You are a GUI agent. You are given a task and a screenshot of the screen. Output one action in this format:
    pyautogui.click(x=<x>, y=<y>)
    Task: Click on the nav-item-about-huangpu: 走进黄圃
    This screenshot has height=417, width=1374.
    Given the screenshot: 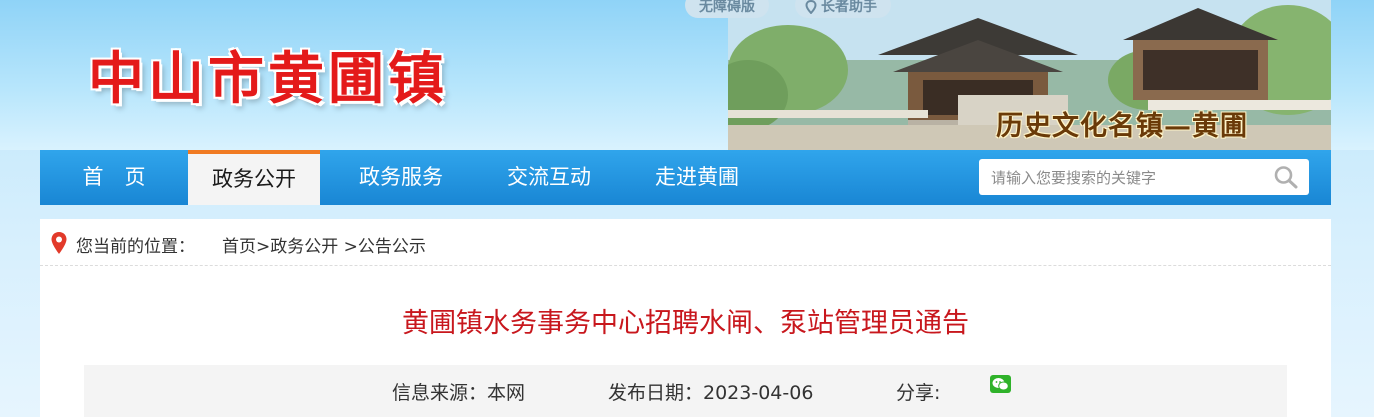 What is the action you would take?
    pyautogui.click(x=697, y=177)
    